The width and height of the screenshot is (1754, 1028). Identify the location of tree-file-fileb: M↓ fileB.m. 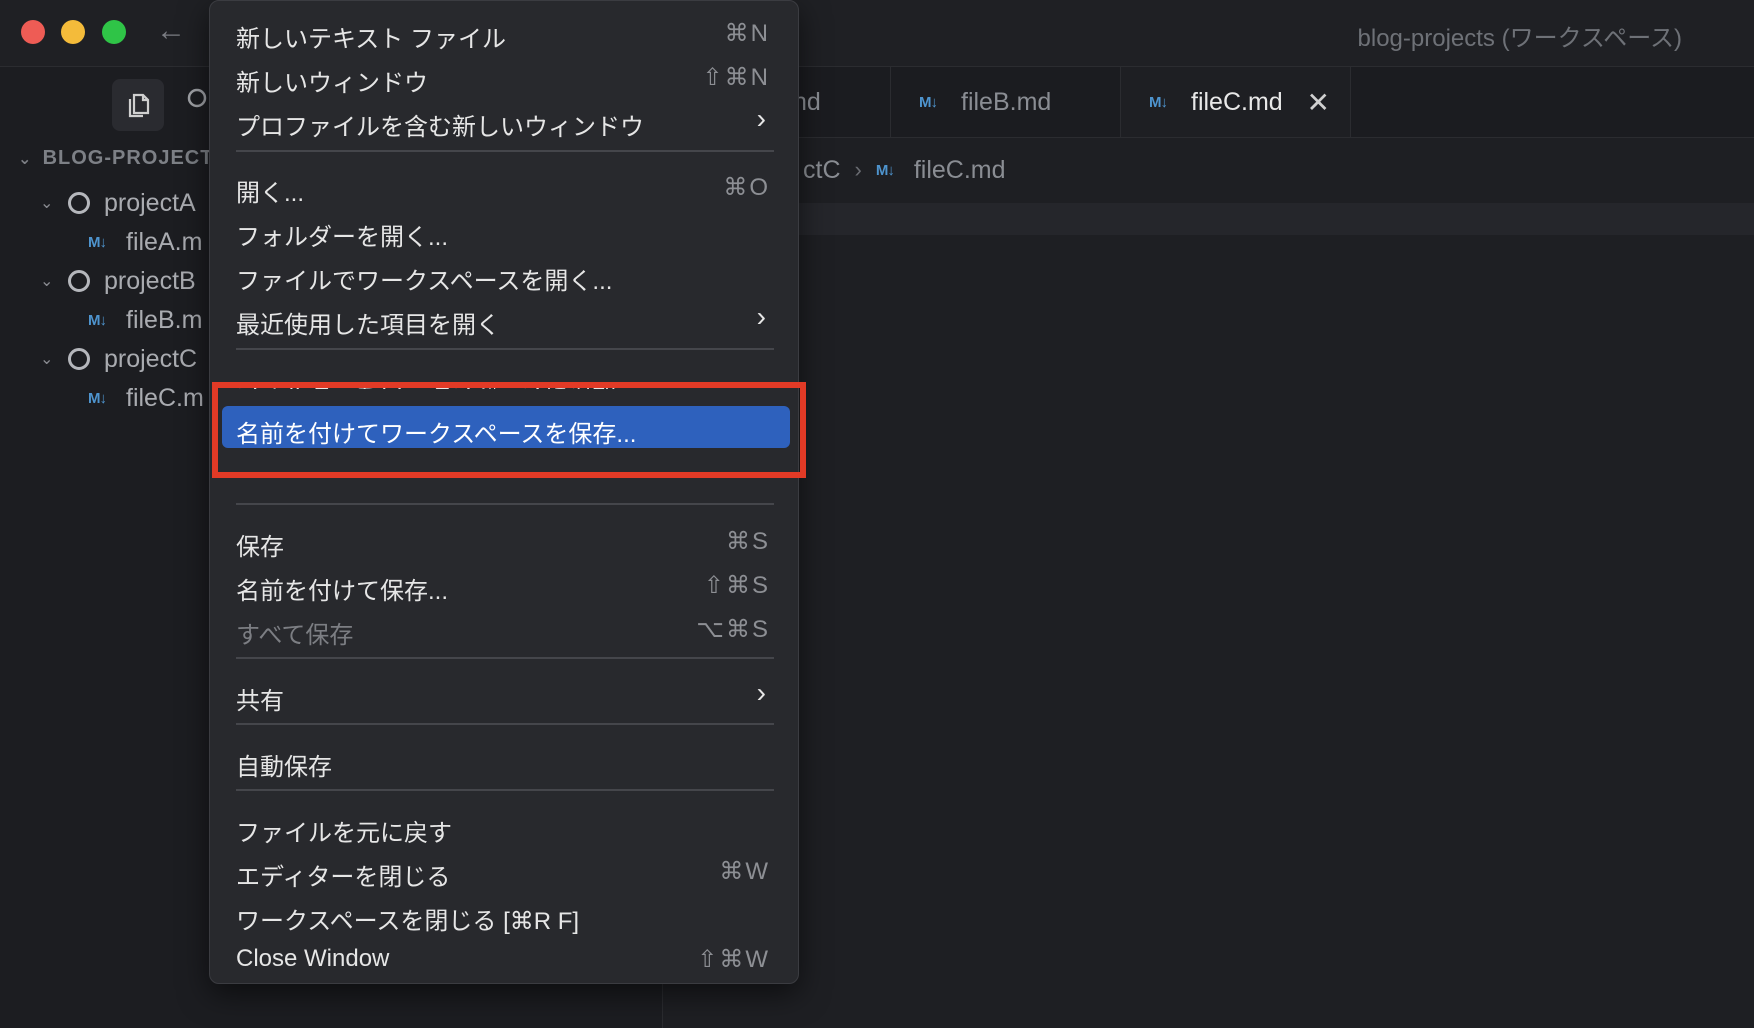
(145, 320).